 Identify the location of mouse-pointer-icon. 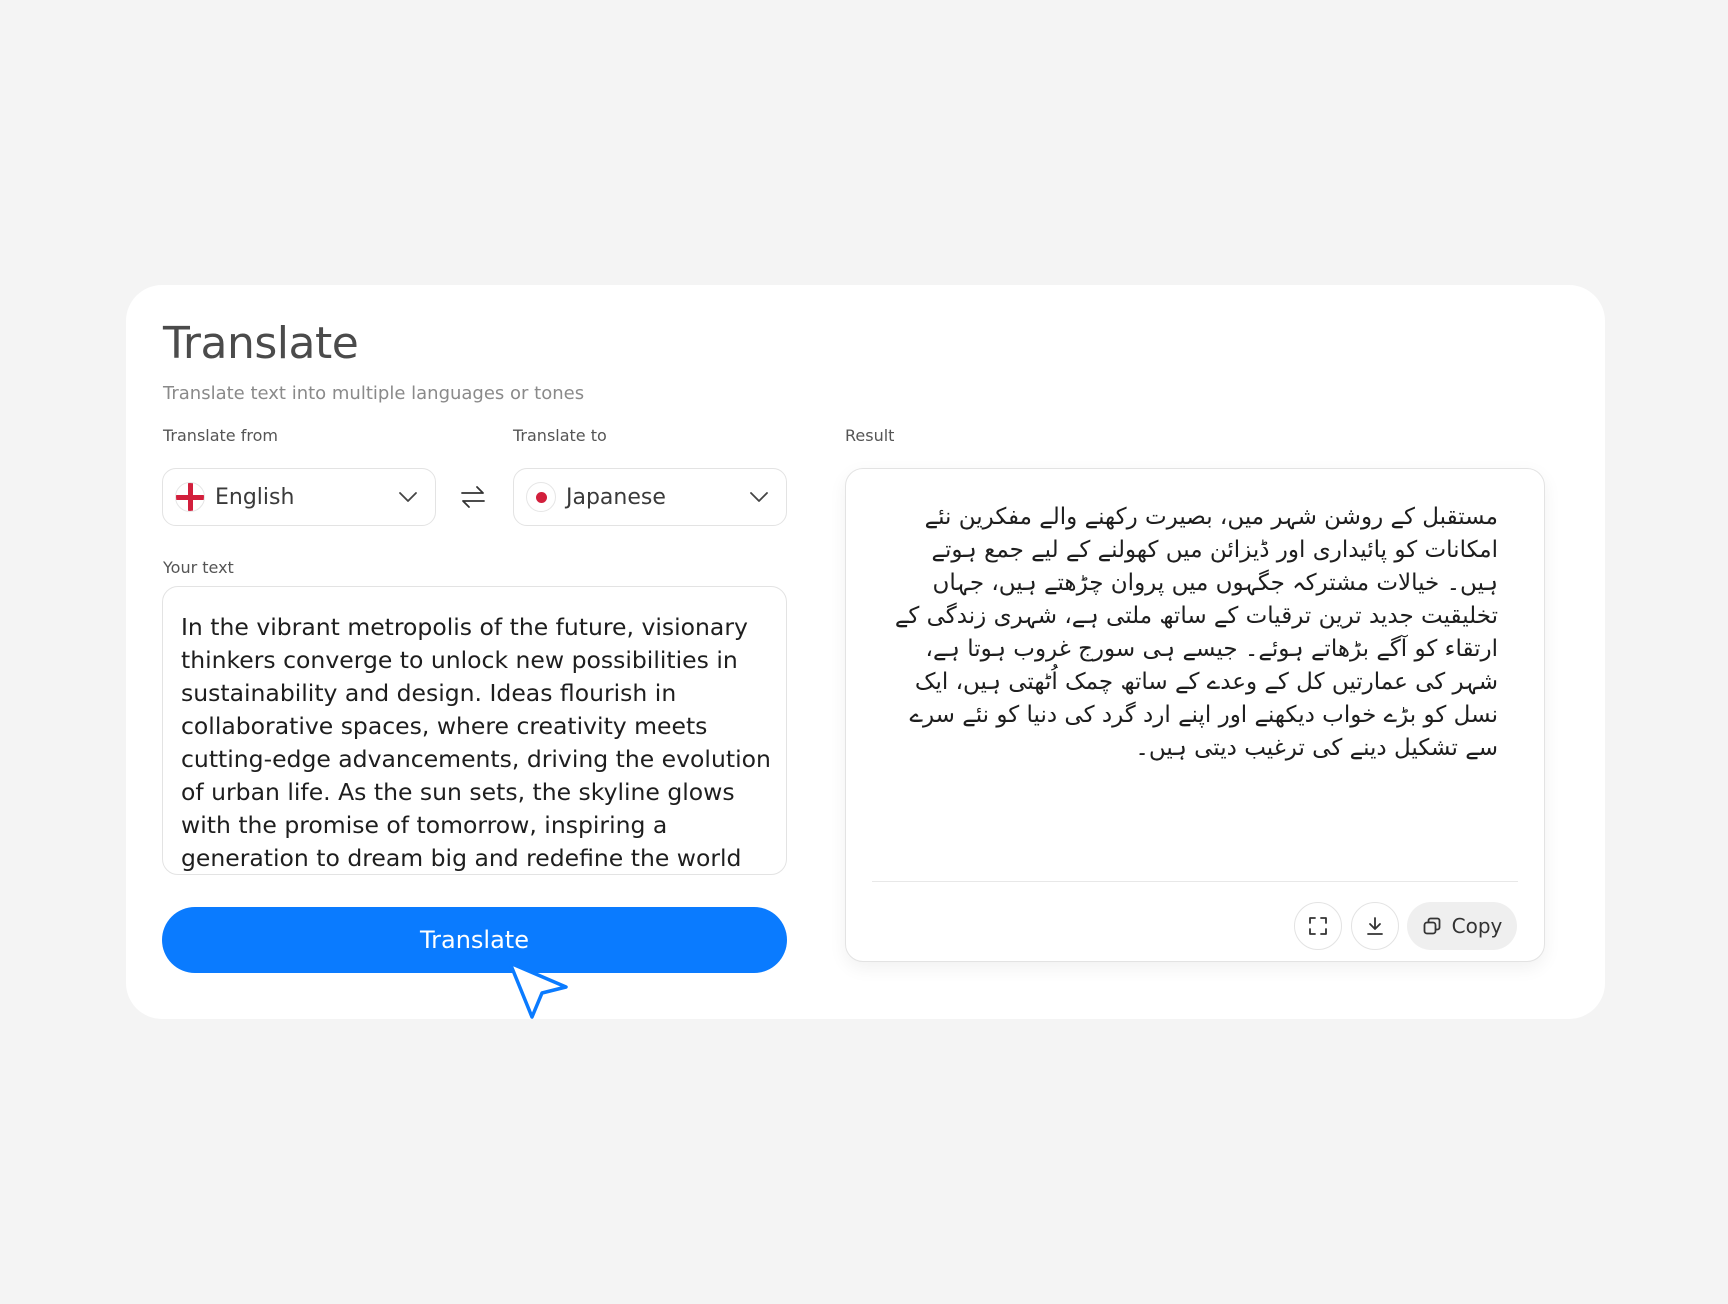
(538, 990).